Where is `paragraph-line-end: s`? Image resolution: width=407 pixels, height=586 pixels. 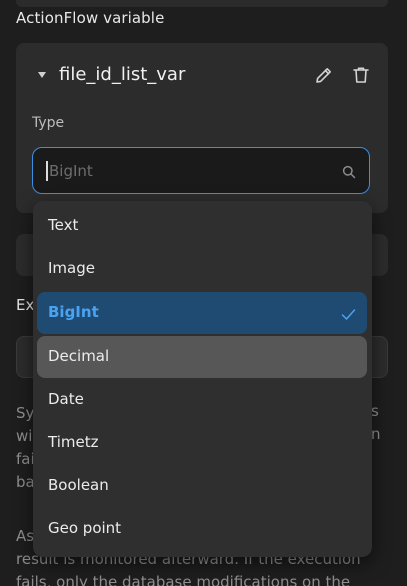 paragraph-line-end: s is located at coordinates (375, 411).